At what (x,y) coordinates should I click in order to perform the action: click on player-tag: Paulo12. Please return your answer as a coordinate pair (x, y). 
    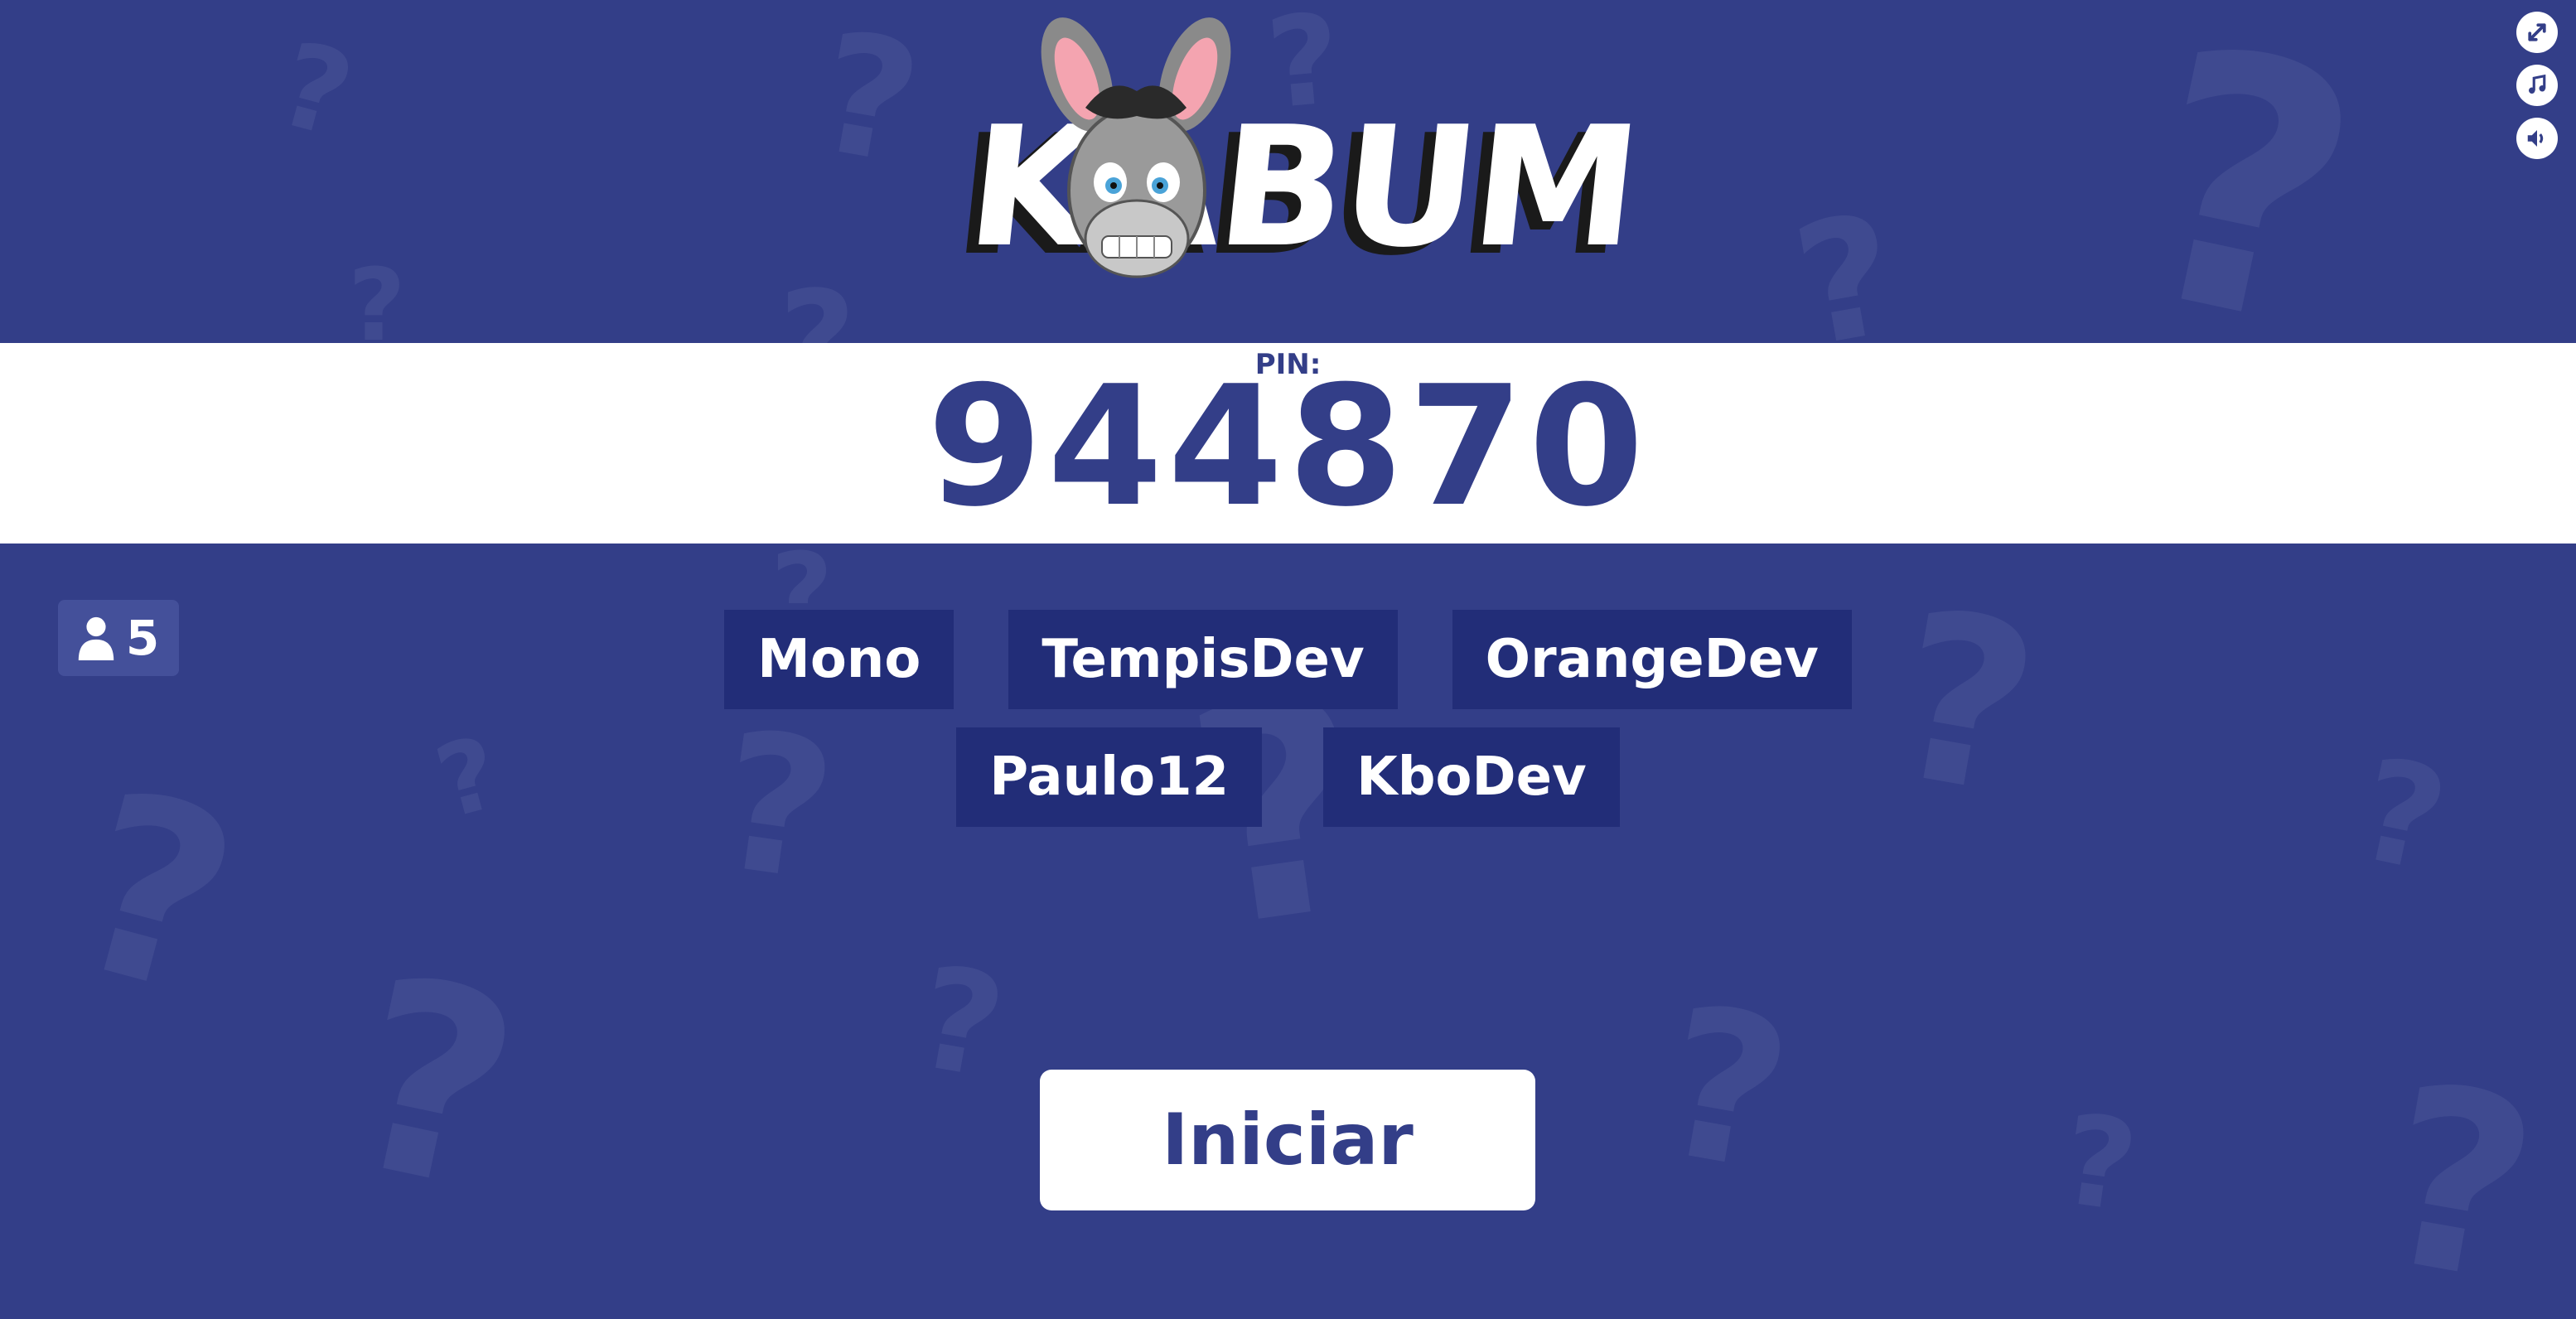
    Looking at the image, I should click on (1109, 777).